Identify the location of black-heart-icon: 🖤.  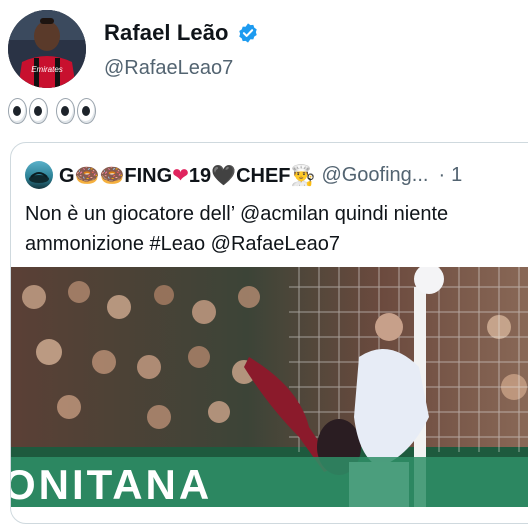
(224, 175).